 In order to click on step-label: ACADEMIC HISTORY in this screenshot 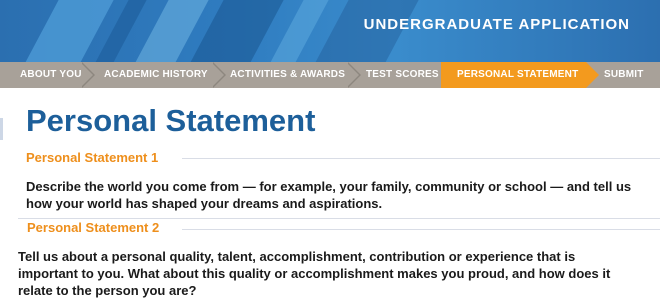, I will do `click(156, 74)`.